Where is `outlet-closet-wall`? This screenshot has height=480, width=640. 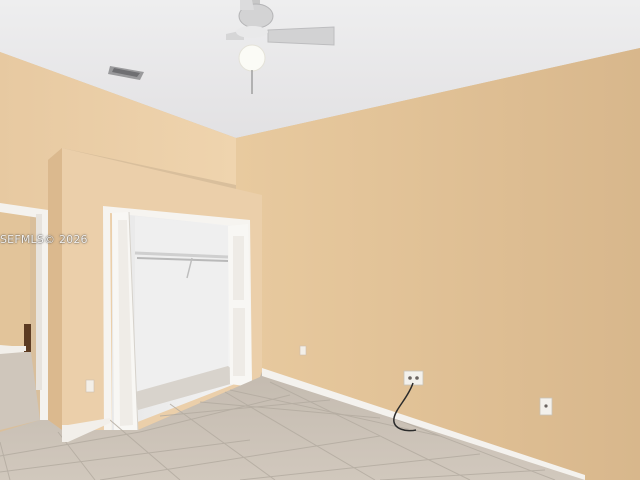 outlet-closet-wall is located at coordinates (90, 386).